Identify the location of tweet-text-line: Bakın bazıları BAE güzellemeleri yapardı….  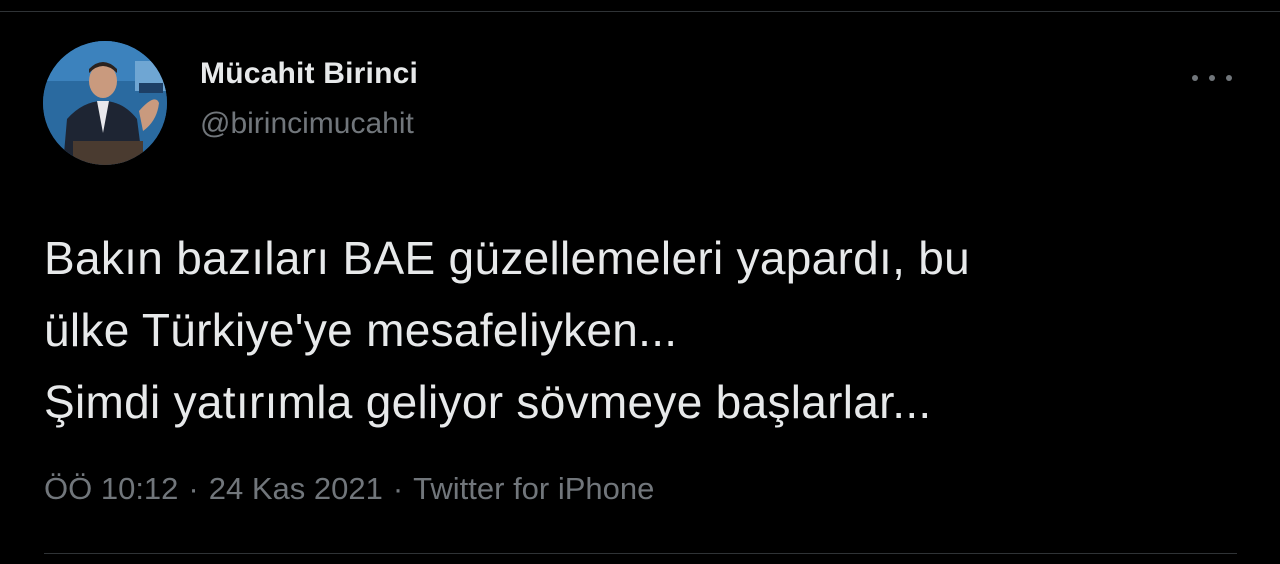
(507, 258).